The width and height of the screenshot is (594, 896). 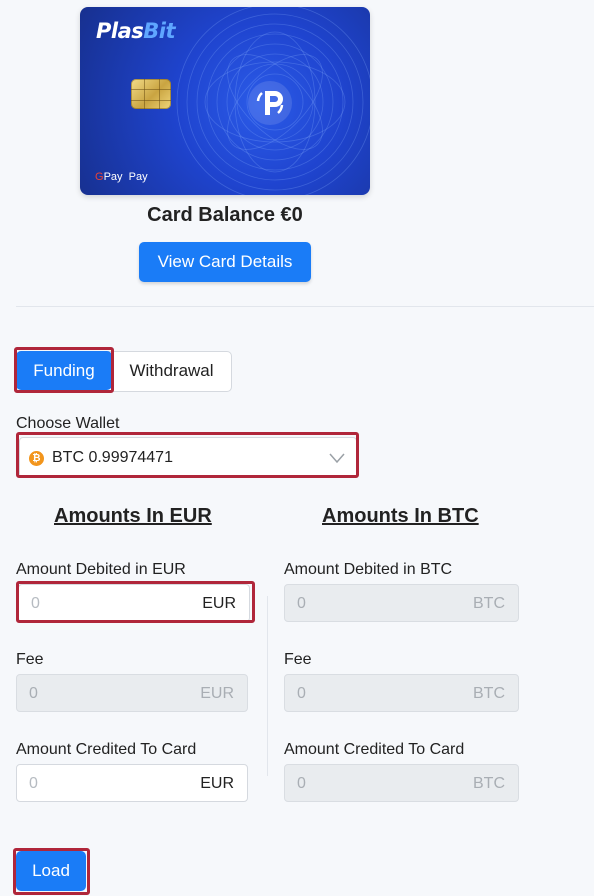 I want to click on tab-funding: Funding, so click(x=64, y=370).